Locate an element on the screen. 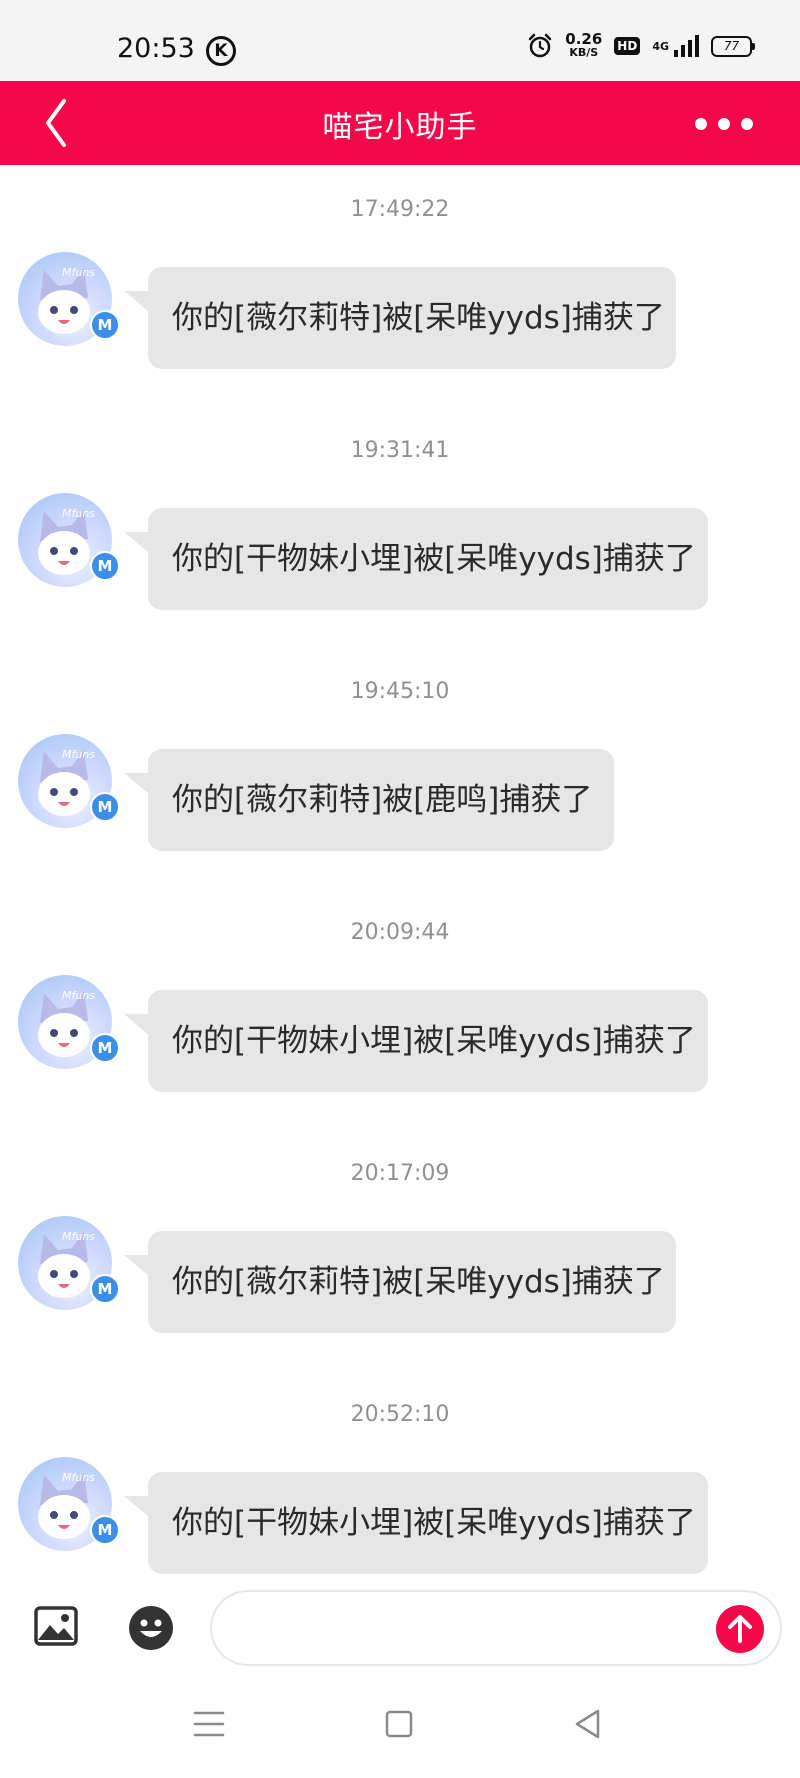 The height and width of the screenshot is (1778, 800). status-bar: 20:53 K 0.26 KB/S HD 4G 77 is located at coordinates (400, 40).